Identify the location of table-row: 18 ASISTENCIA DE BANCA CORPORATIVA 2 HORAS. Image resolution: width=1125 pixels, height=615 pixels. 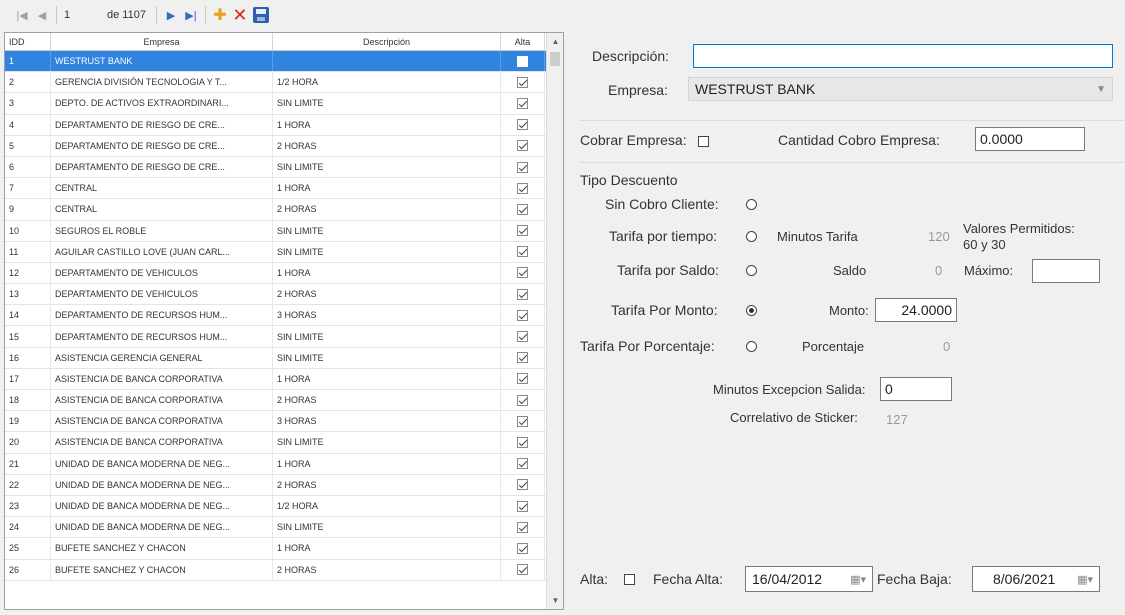
(276, 401).